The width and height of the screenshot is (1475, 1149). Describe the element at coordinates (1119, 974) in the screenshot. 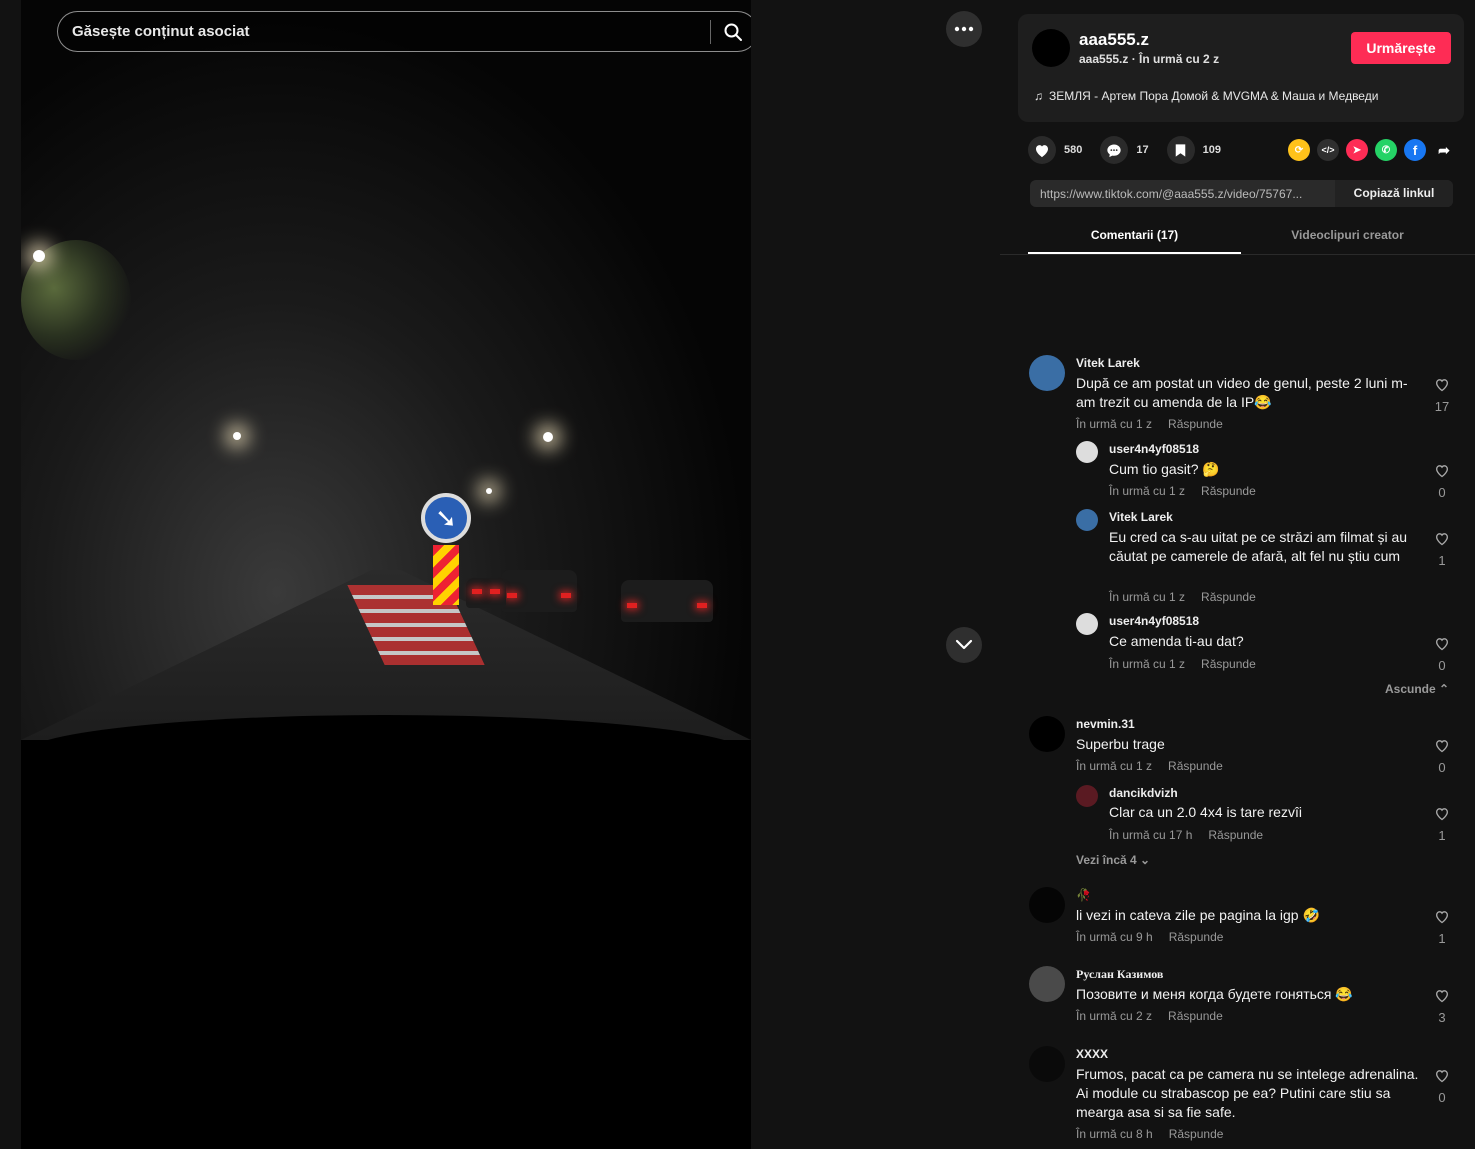

I see `comment-username: Руслан Казимов` at that location.